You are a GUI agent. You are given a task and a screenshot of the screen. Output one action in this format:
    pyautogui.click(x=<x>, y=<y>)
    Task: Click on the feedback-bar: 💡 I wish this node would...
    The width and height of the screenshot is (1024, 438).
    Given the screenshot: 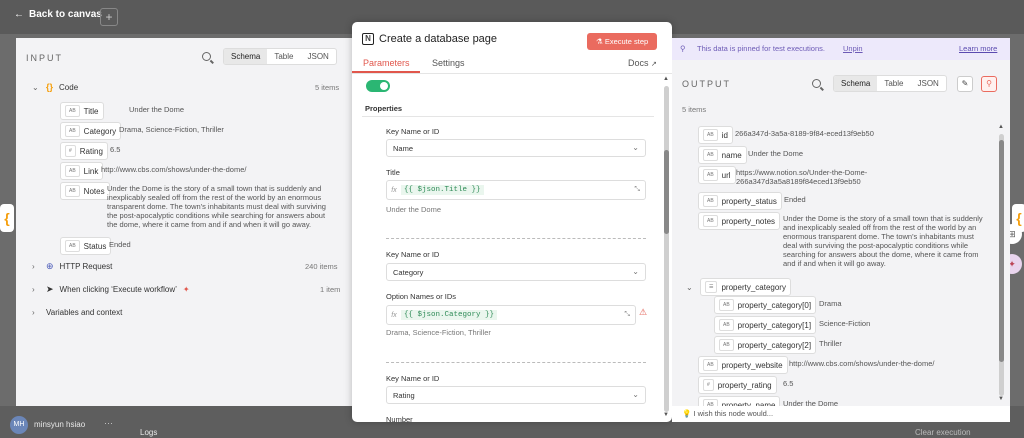 What is the action you would take?
    pyautogui.click(x=841, y=414)
    